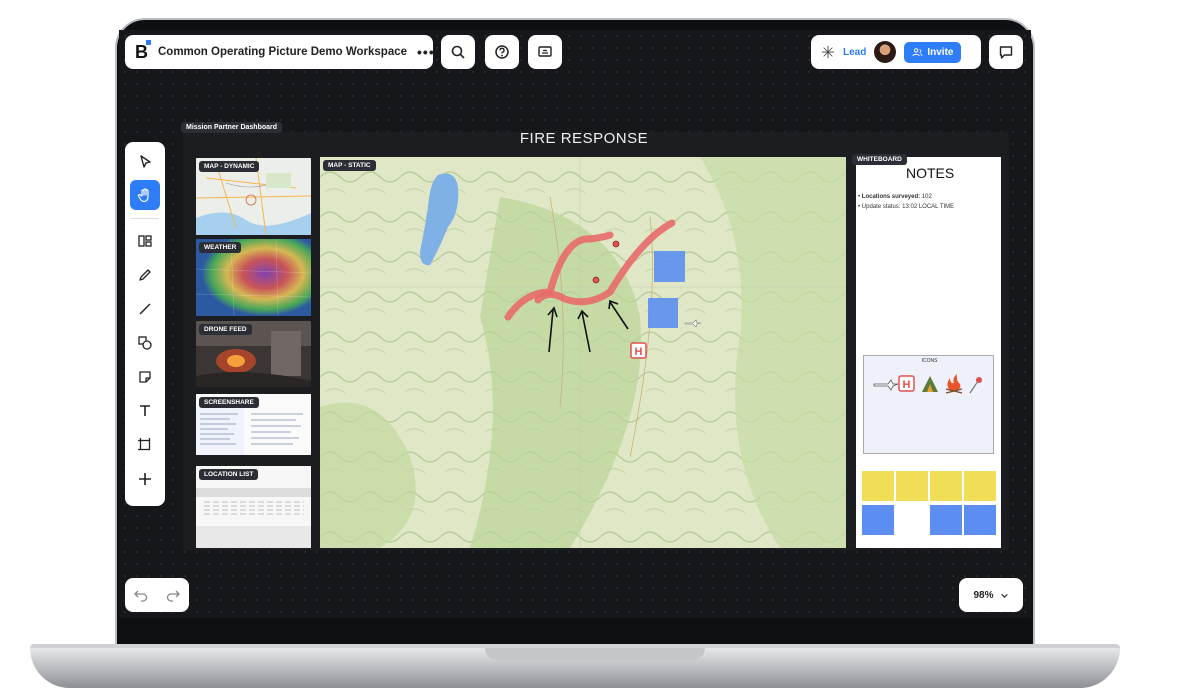  What do you see at coordinates (232, 127) in the screenshot?
I see `frame-label: Mission Partner Dashboard` at bounding box center [232, 127].